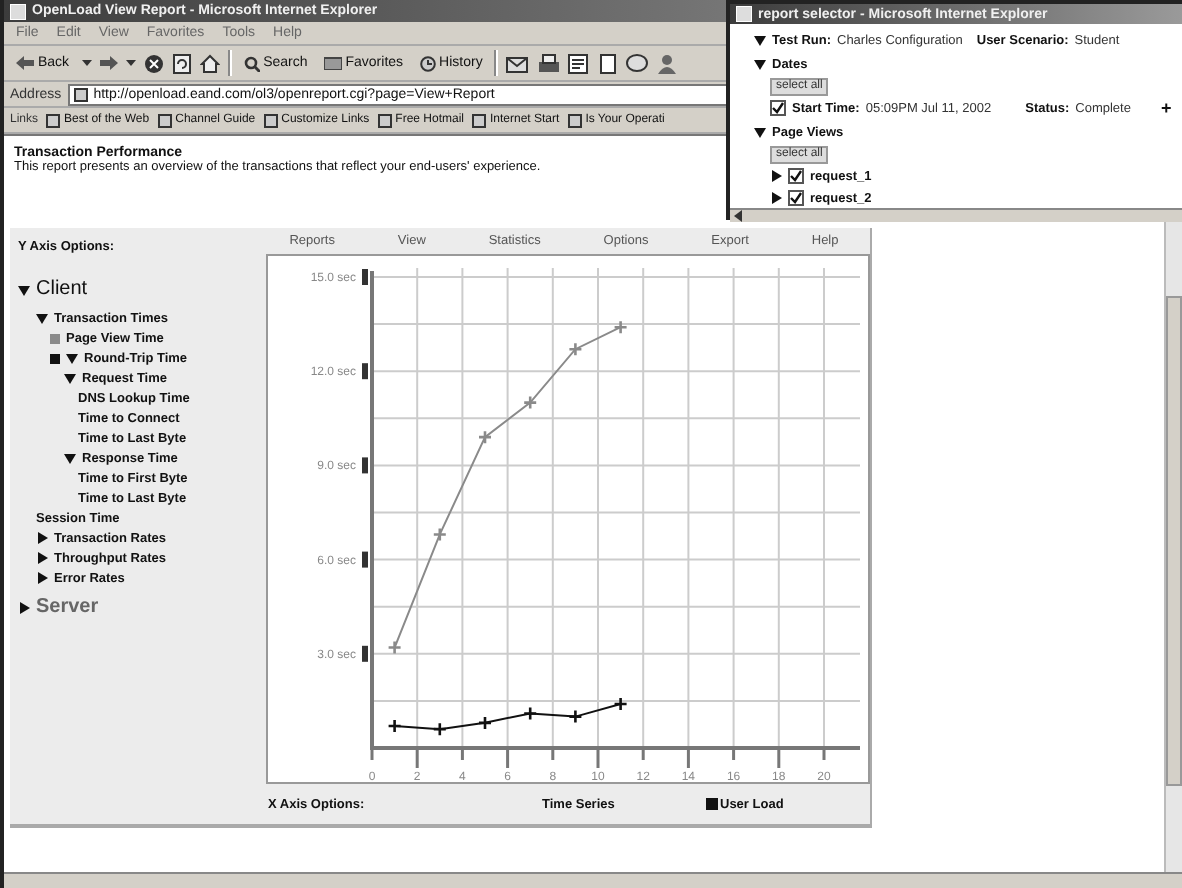 The image size is (1182, 888). I want to click on printer-icon, so click(549, 63).